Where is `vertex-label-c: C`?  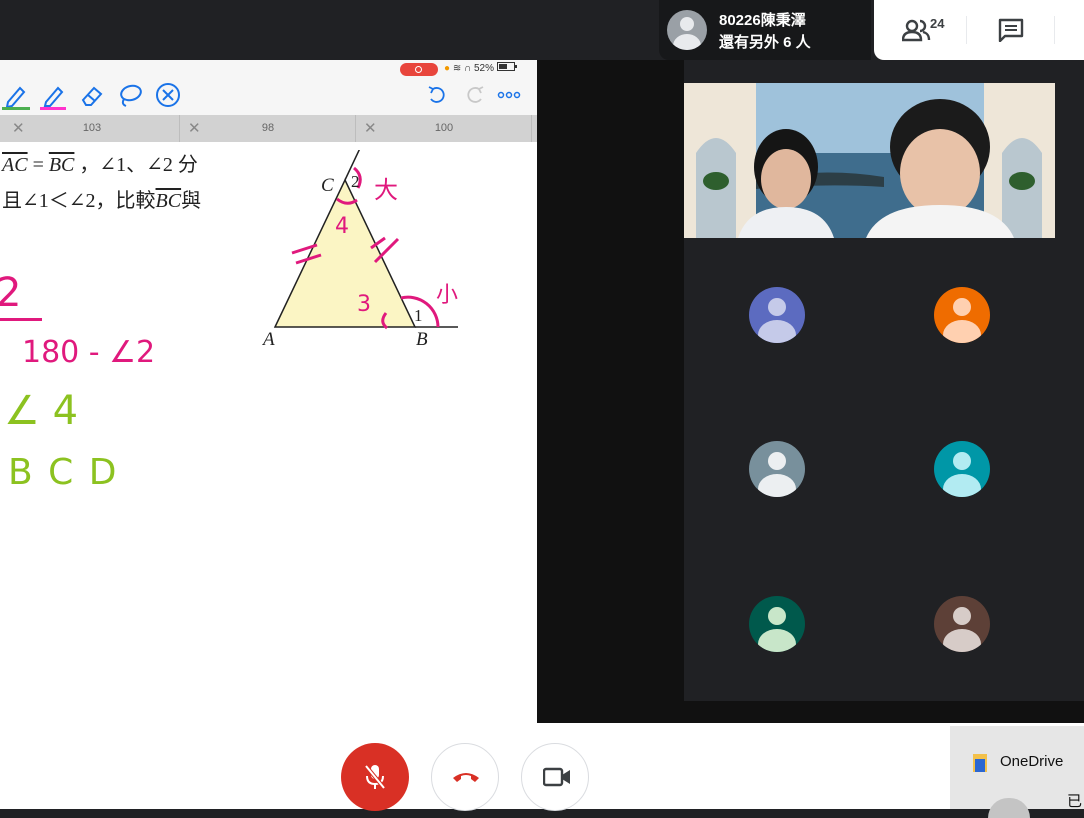 vertex-label-c: C is located at coordinates (327, 185).